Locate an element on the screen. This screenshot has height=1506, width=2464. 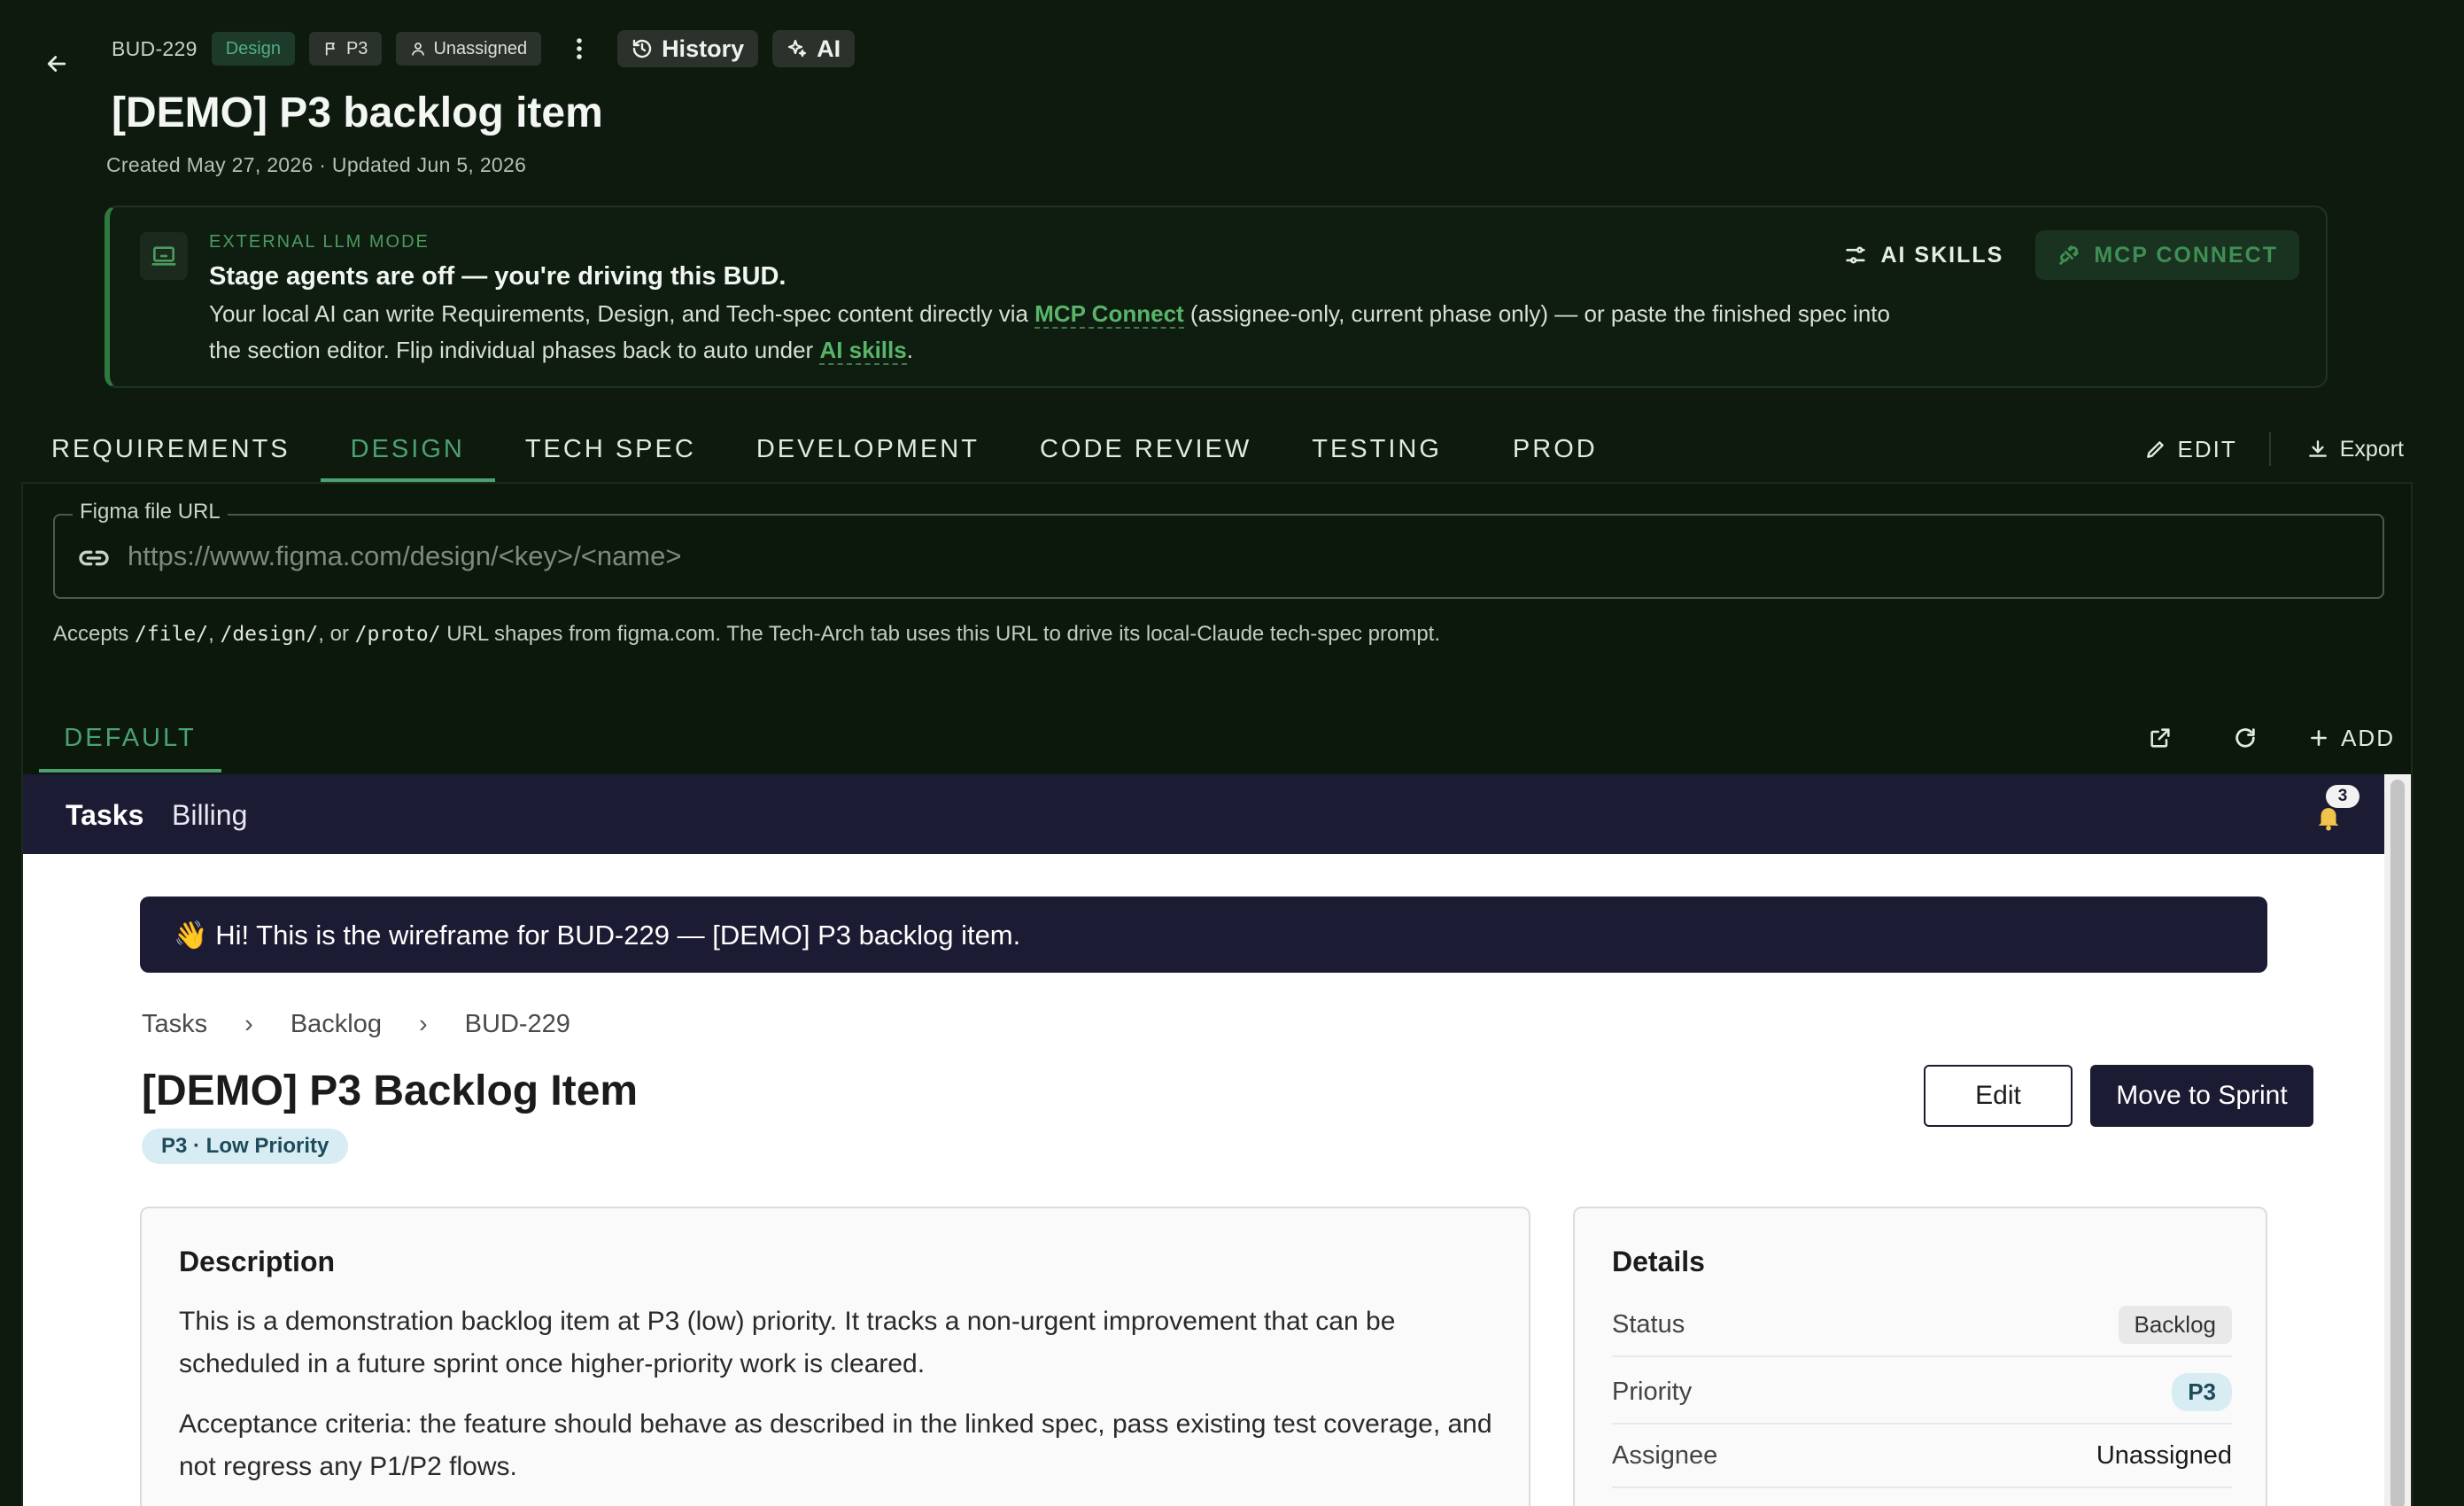
figma-url-input is located at coordinates (1235, 557).